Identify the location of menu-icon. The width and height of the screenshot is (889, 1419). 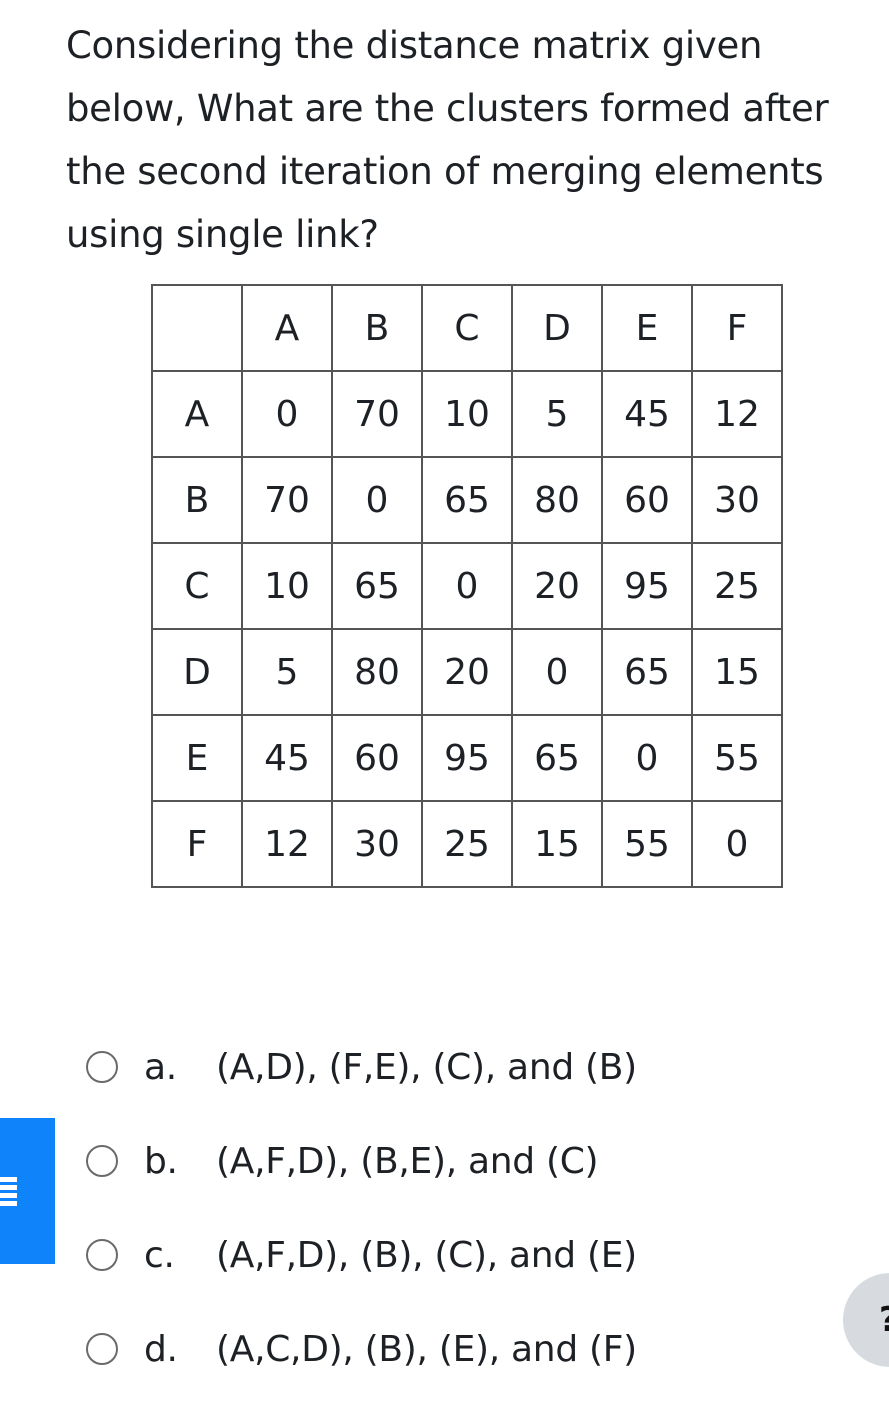
(8, 1191).